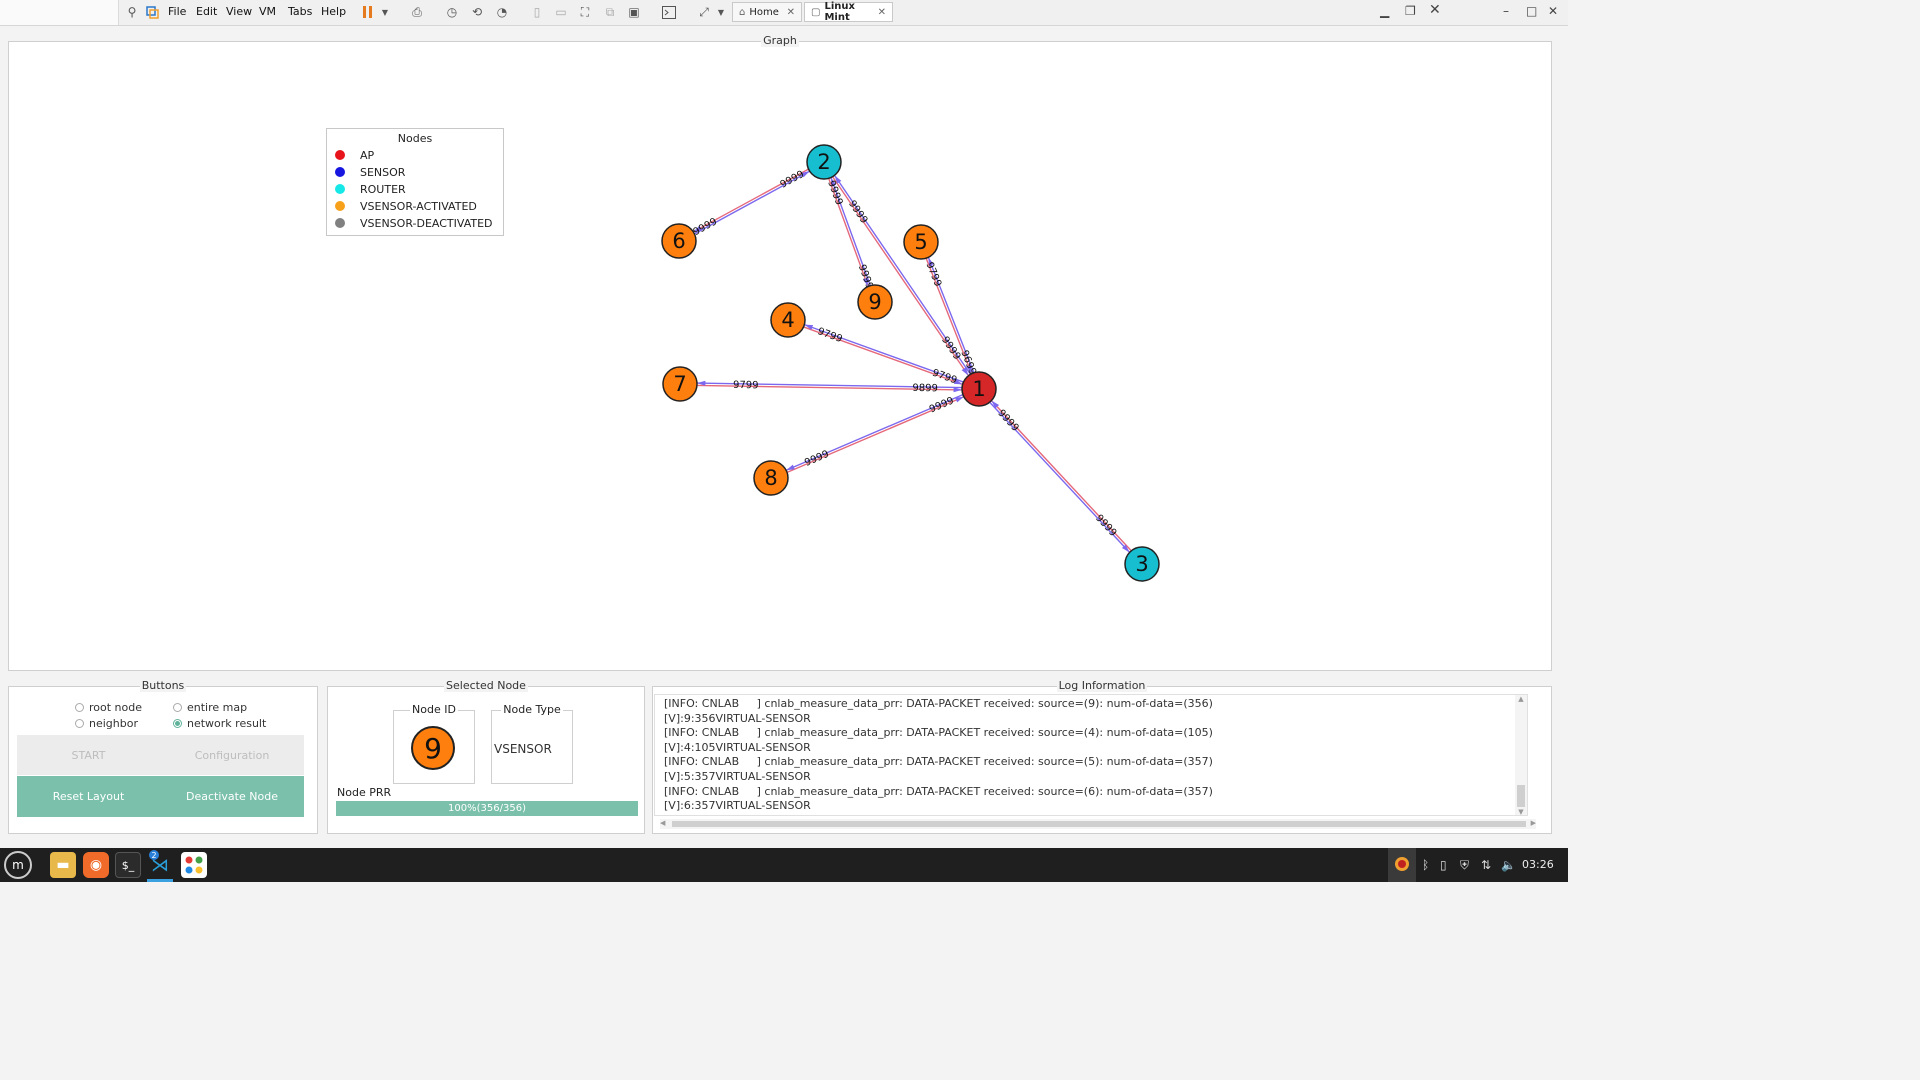 The height and width of the screenshot is (1080, 1920). I want to click on chevron-down-icon: ▼, so click(385, 12).